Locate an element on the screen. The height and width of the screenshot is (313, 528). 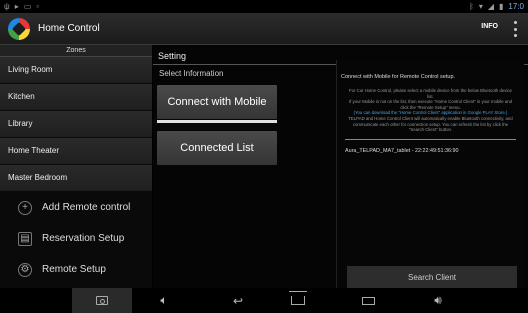
zone-item-home-theater: Home Theater is located at coordinates (76, 151).